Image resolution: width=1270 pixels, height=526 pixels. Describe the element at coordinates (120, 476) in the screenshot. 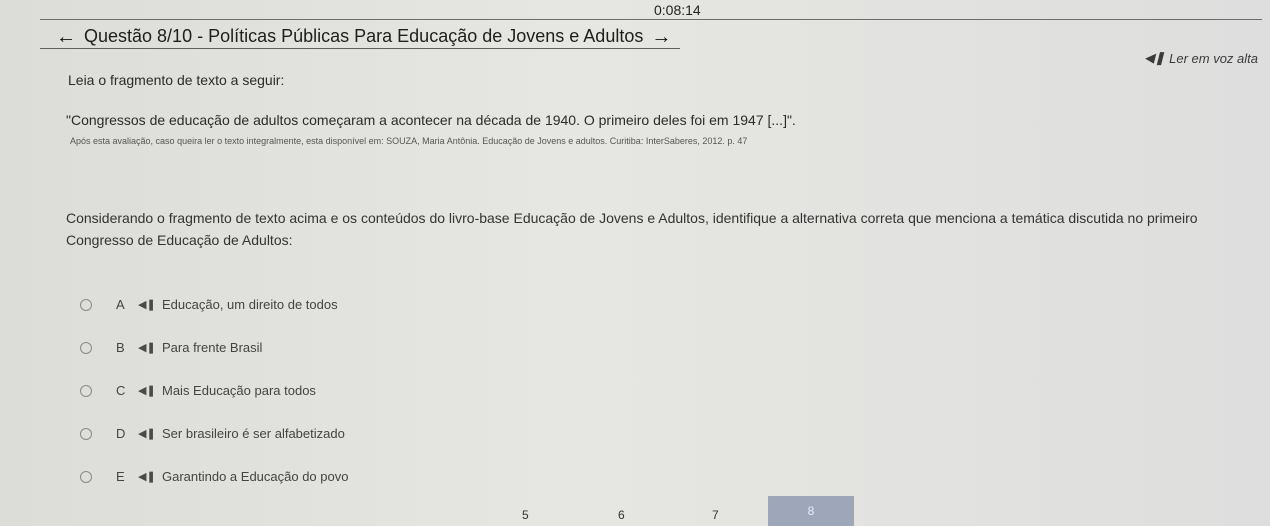

I see `option-letter: E` at that location.